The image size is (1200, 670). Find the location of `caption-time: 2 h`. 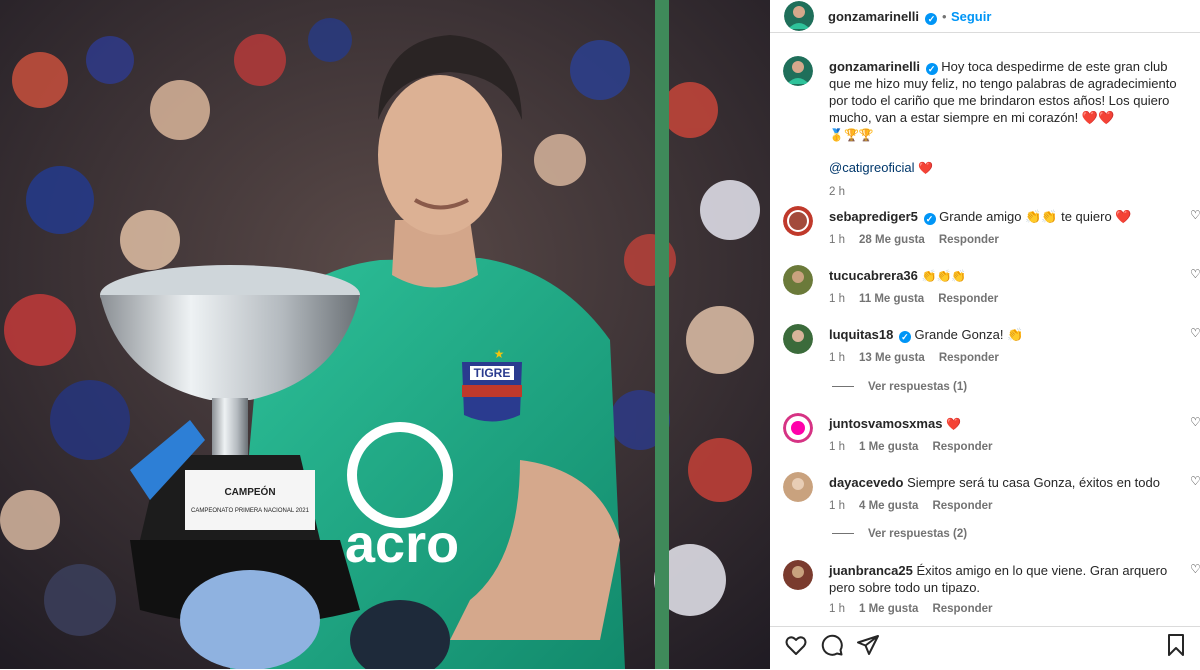

caption-time: 2 h is located at coordinates (837, 192).